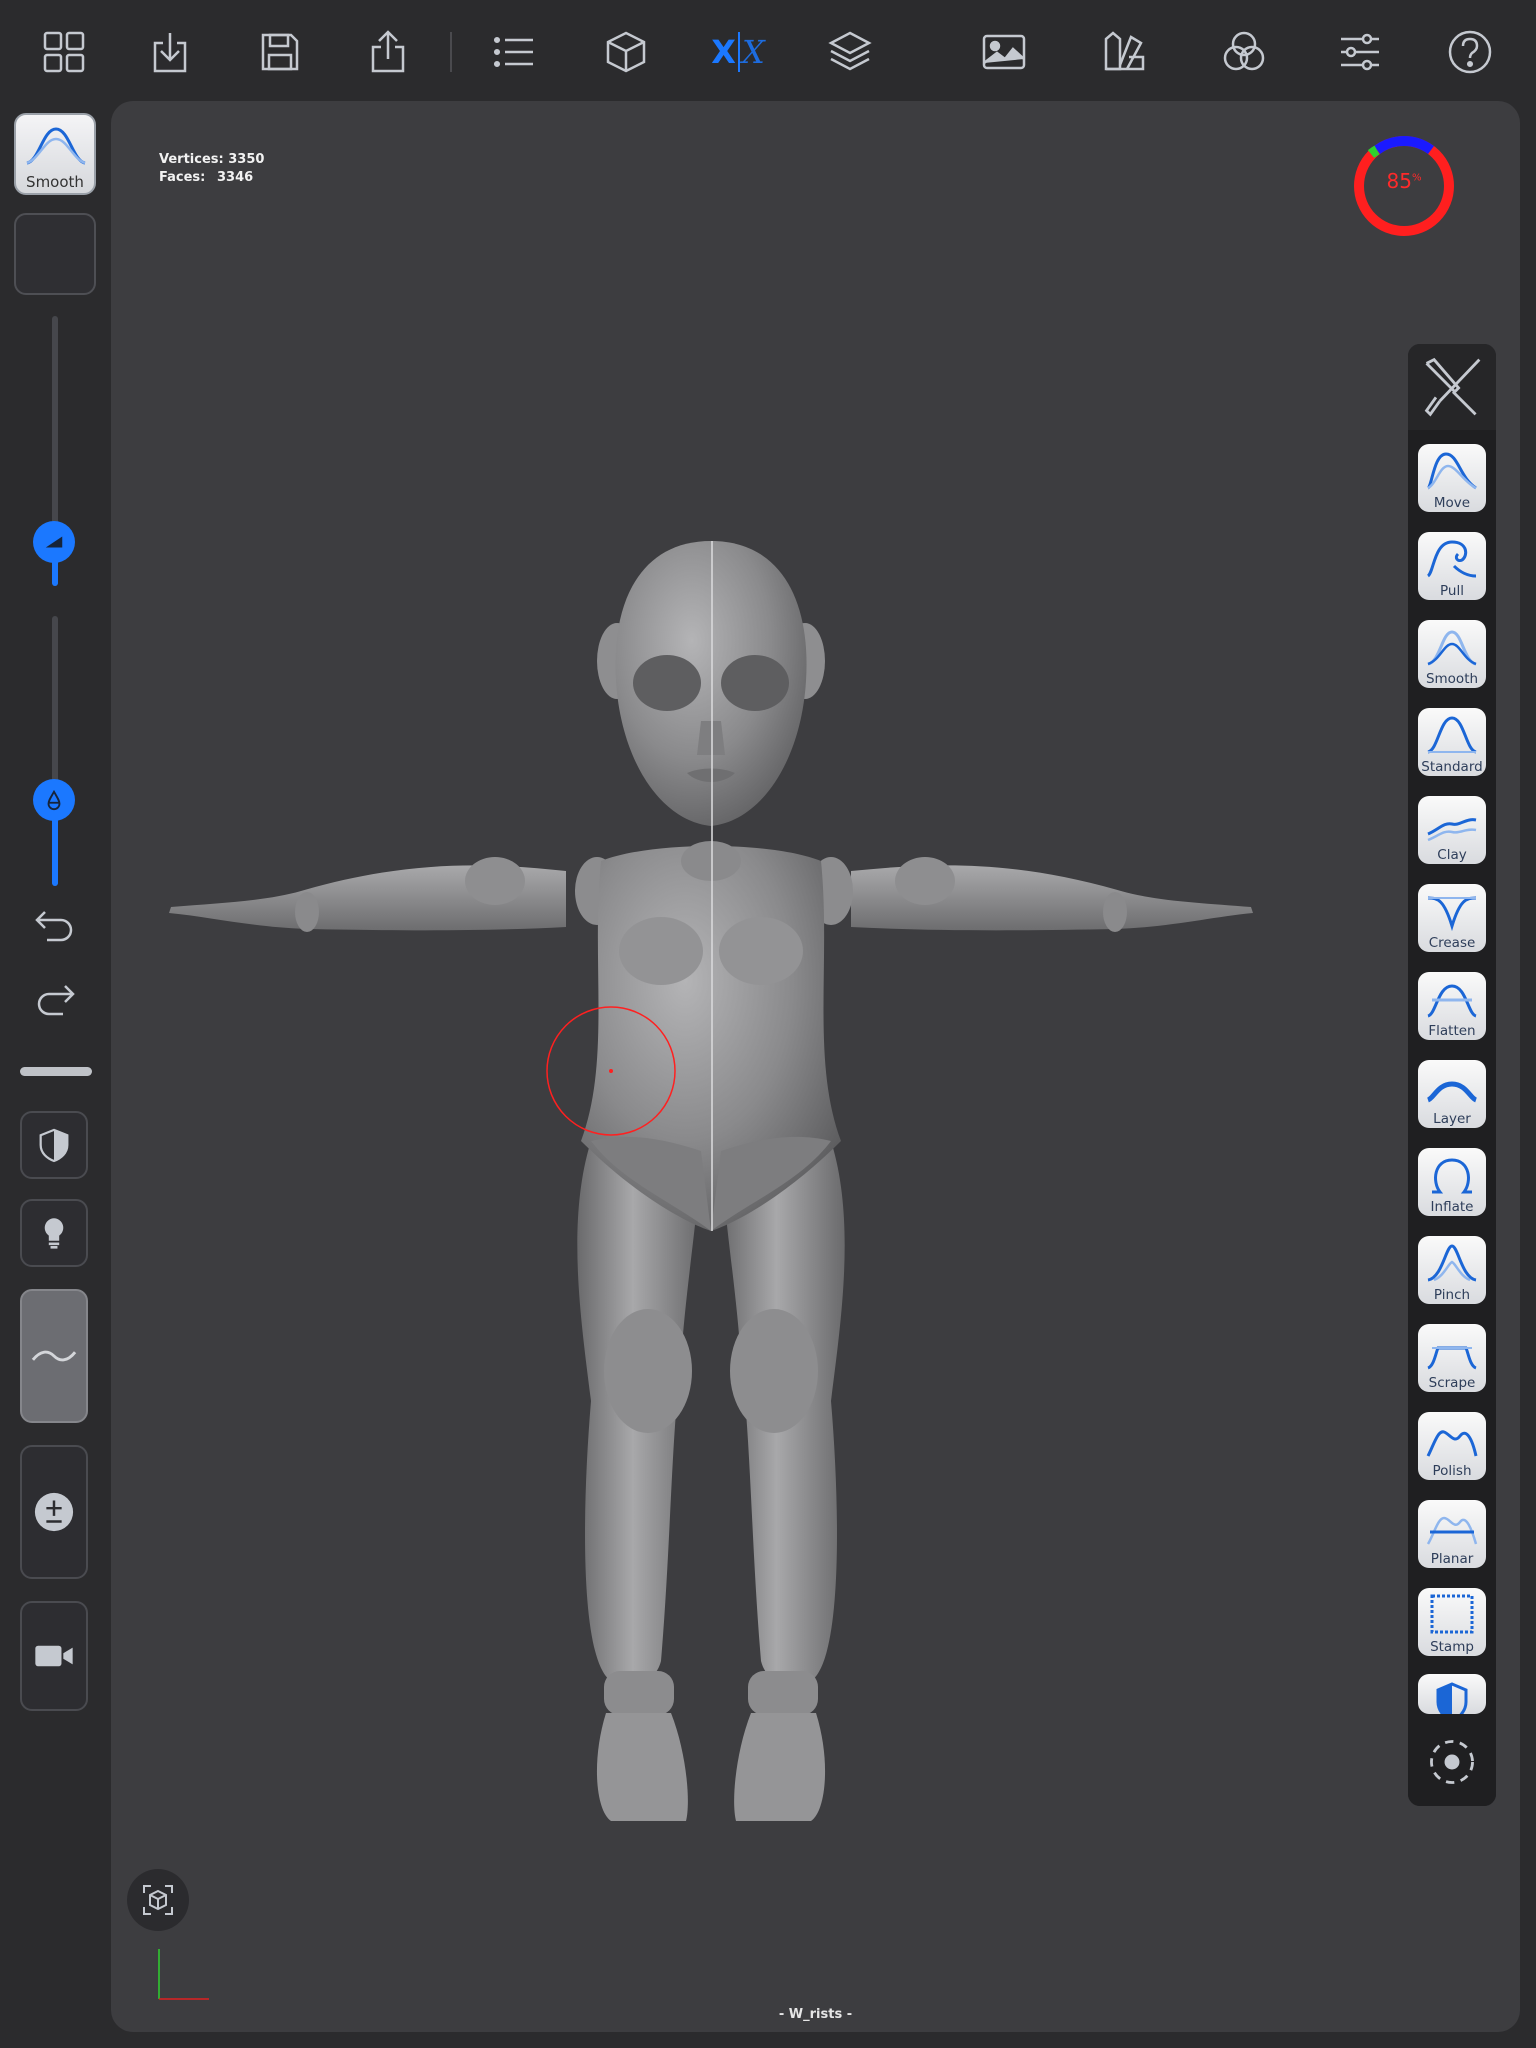 This screenshot has height=2048, width=1536. Describe the element at coordinates (451, 52) in the screenshot. I see `toolbar-separator` at that location.